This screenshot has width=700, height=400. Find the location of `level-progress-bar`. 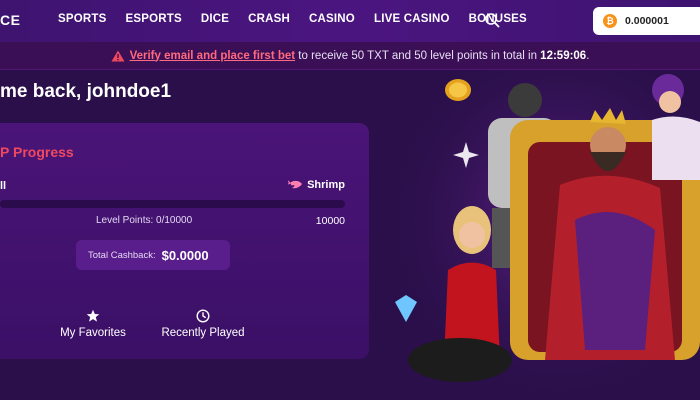

level-progress-bar is located at coordinates (172, 204).